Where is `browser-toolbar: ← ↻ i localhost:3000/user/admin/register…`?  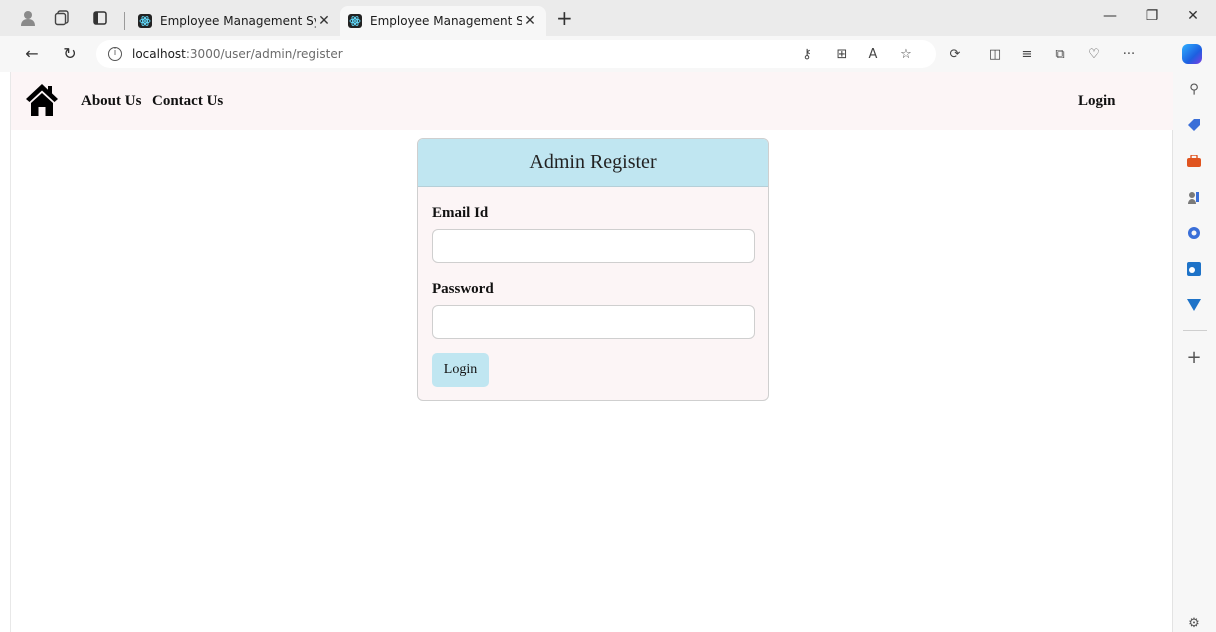 browser-toolbar: ← ↻ i localhost:3000/user/admin/register… is located at coordinates (608, 54).